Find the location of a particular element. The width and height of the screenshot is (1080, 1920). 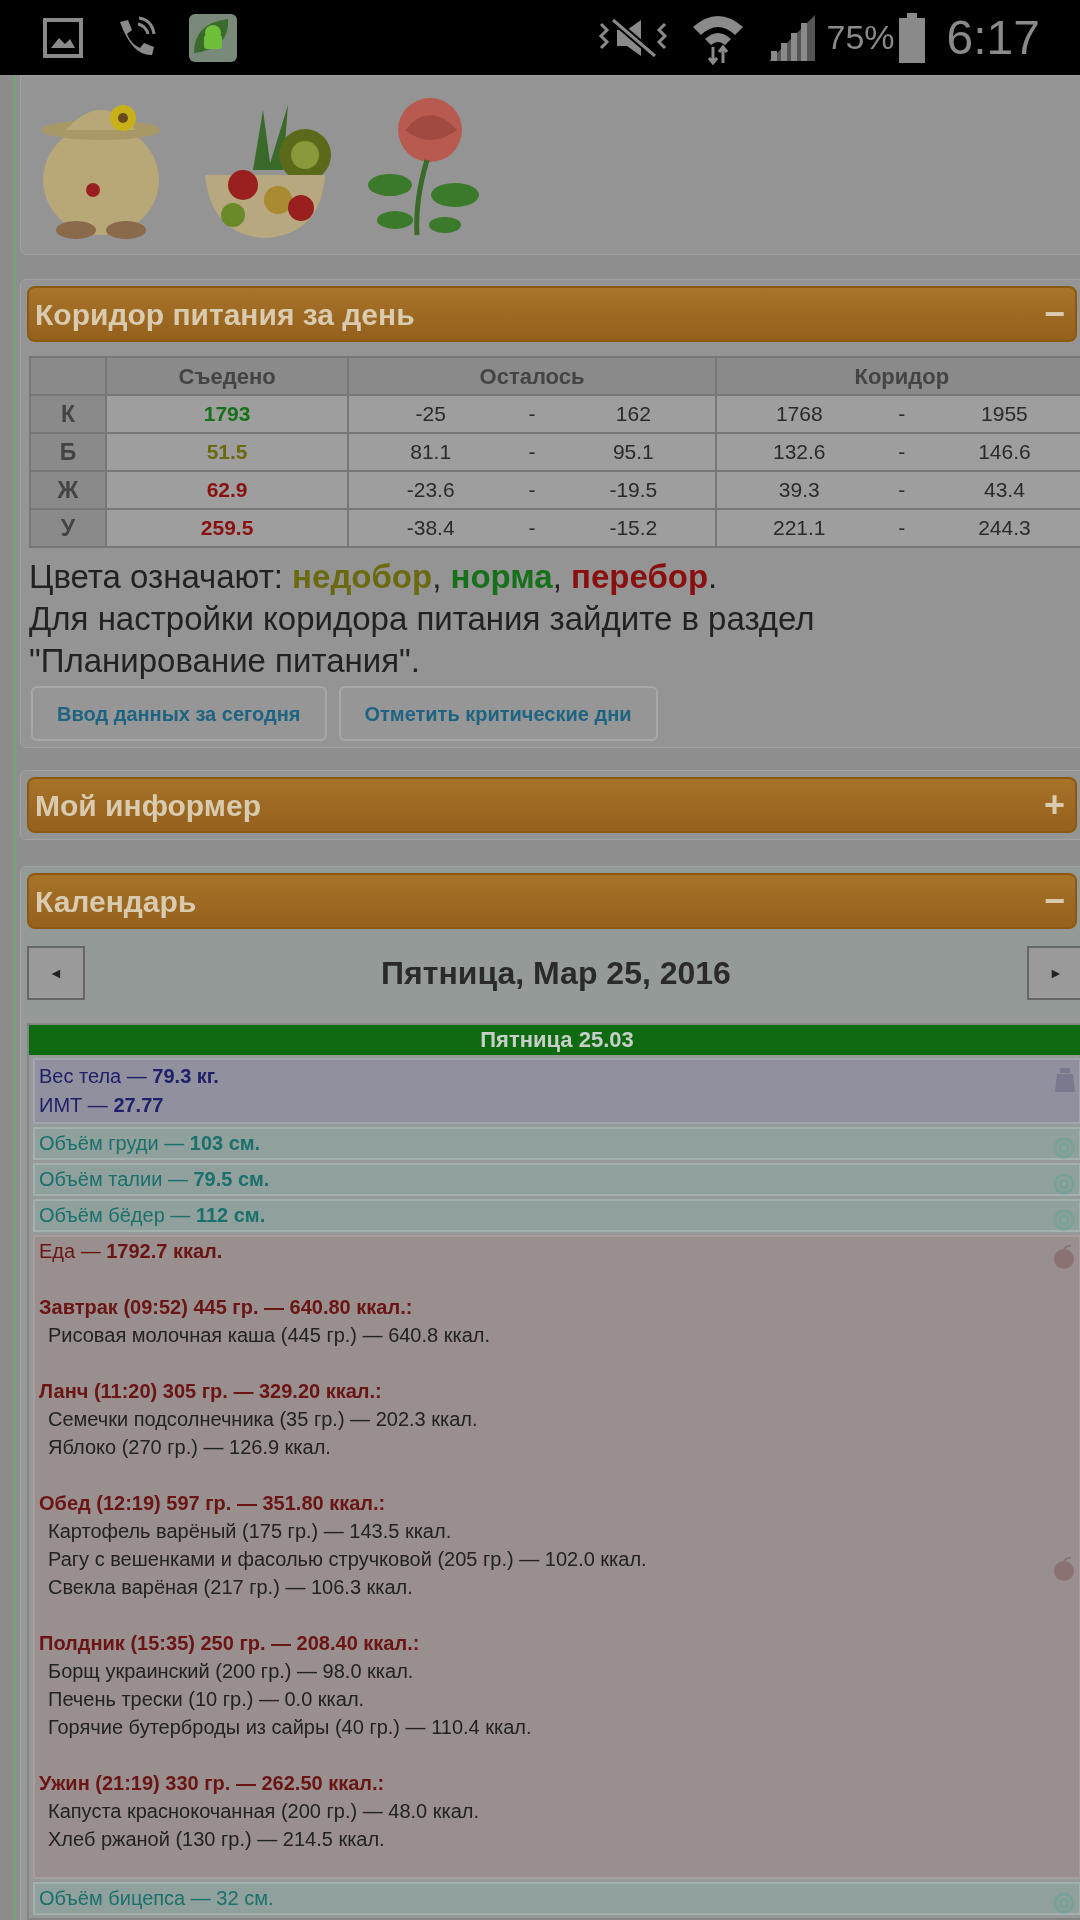

info-text: Для настройки коридора питания зайдите в раздел "Планирование питания". is located at coordinates (422, 640).